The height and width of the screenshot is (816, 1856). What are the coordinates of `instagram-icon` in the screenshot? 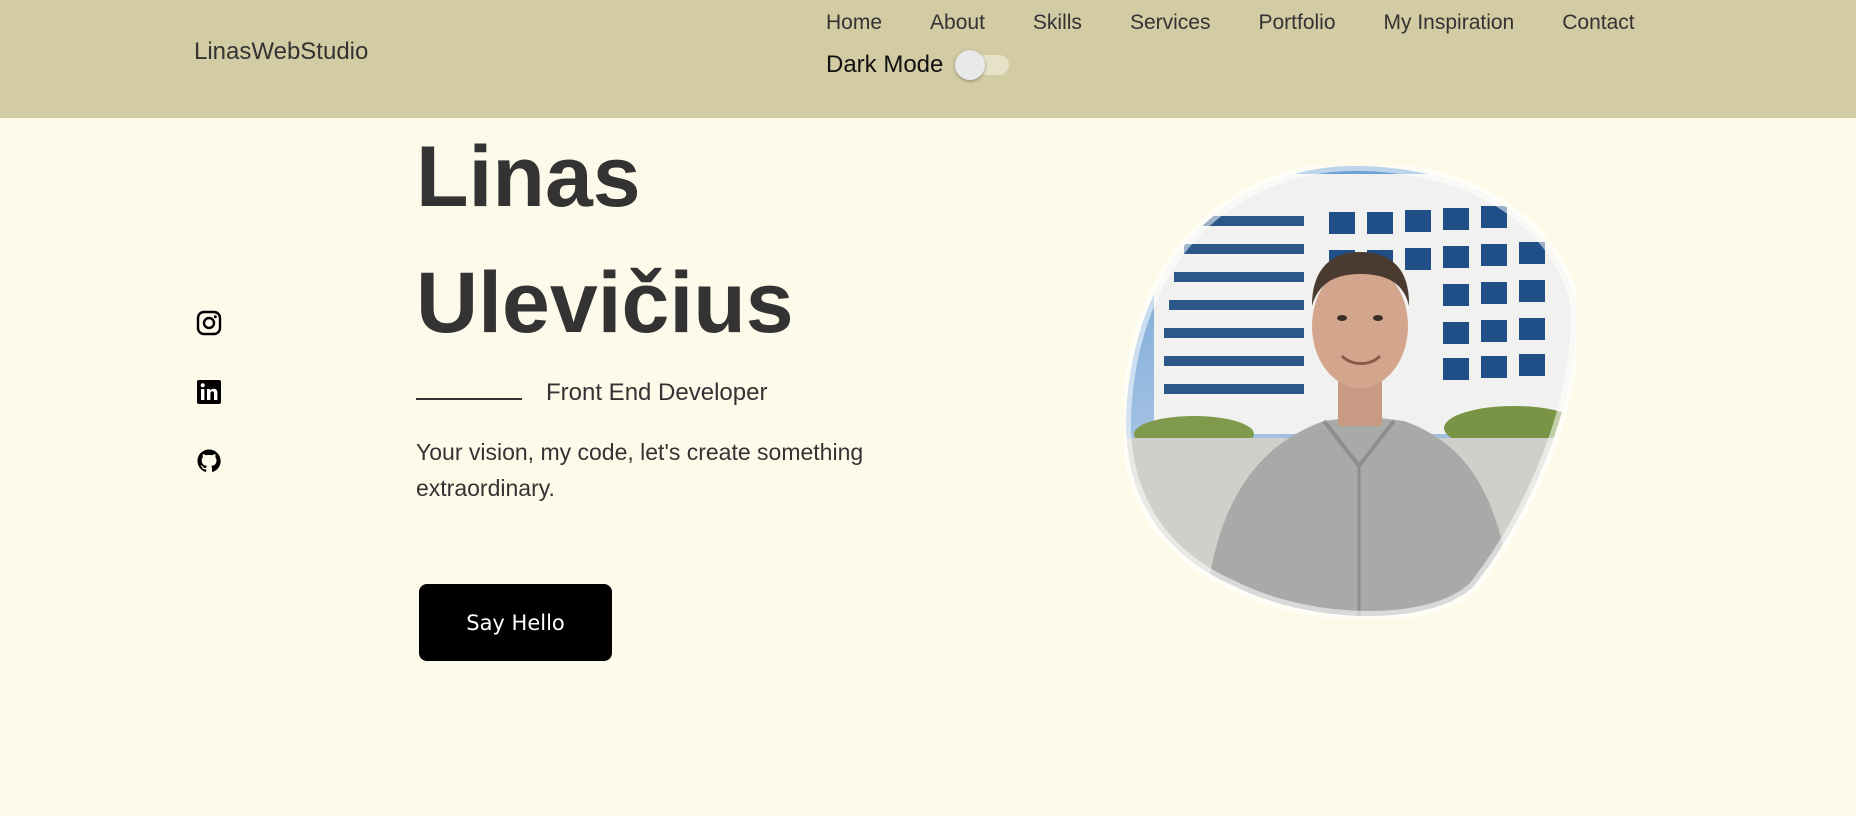 It's located at (209, 323).